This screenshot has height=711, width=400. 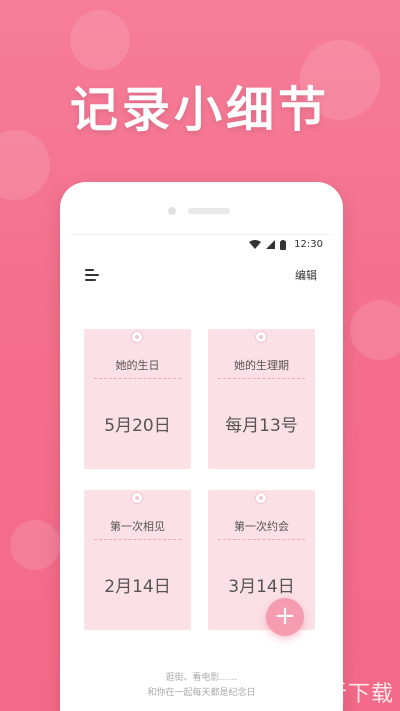 I want to click on watermark-logo: 听, so click(x=280, y=692).